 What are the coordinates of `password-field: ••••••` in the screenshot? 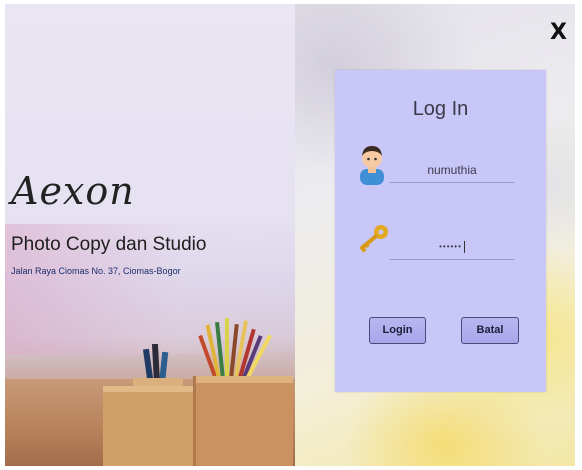 It's located at (452, 247).